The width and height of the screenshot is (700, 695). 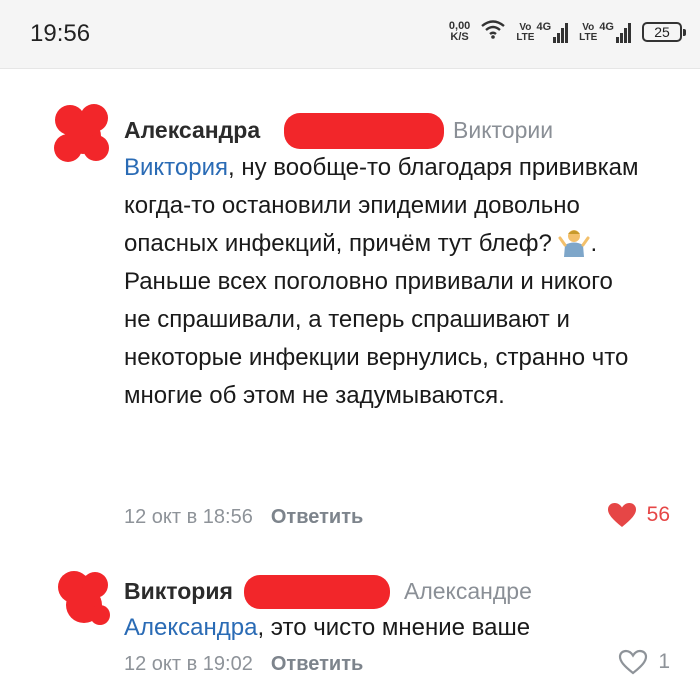 I want to click on author-name: Александра, so click(x=192, y=130).